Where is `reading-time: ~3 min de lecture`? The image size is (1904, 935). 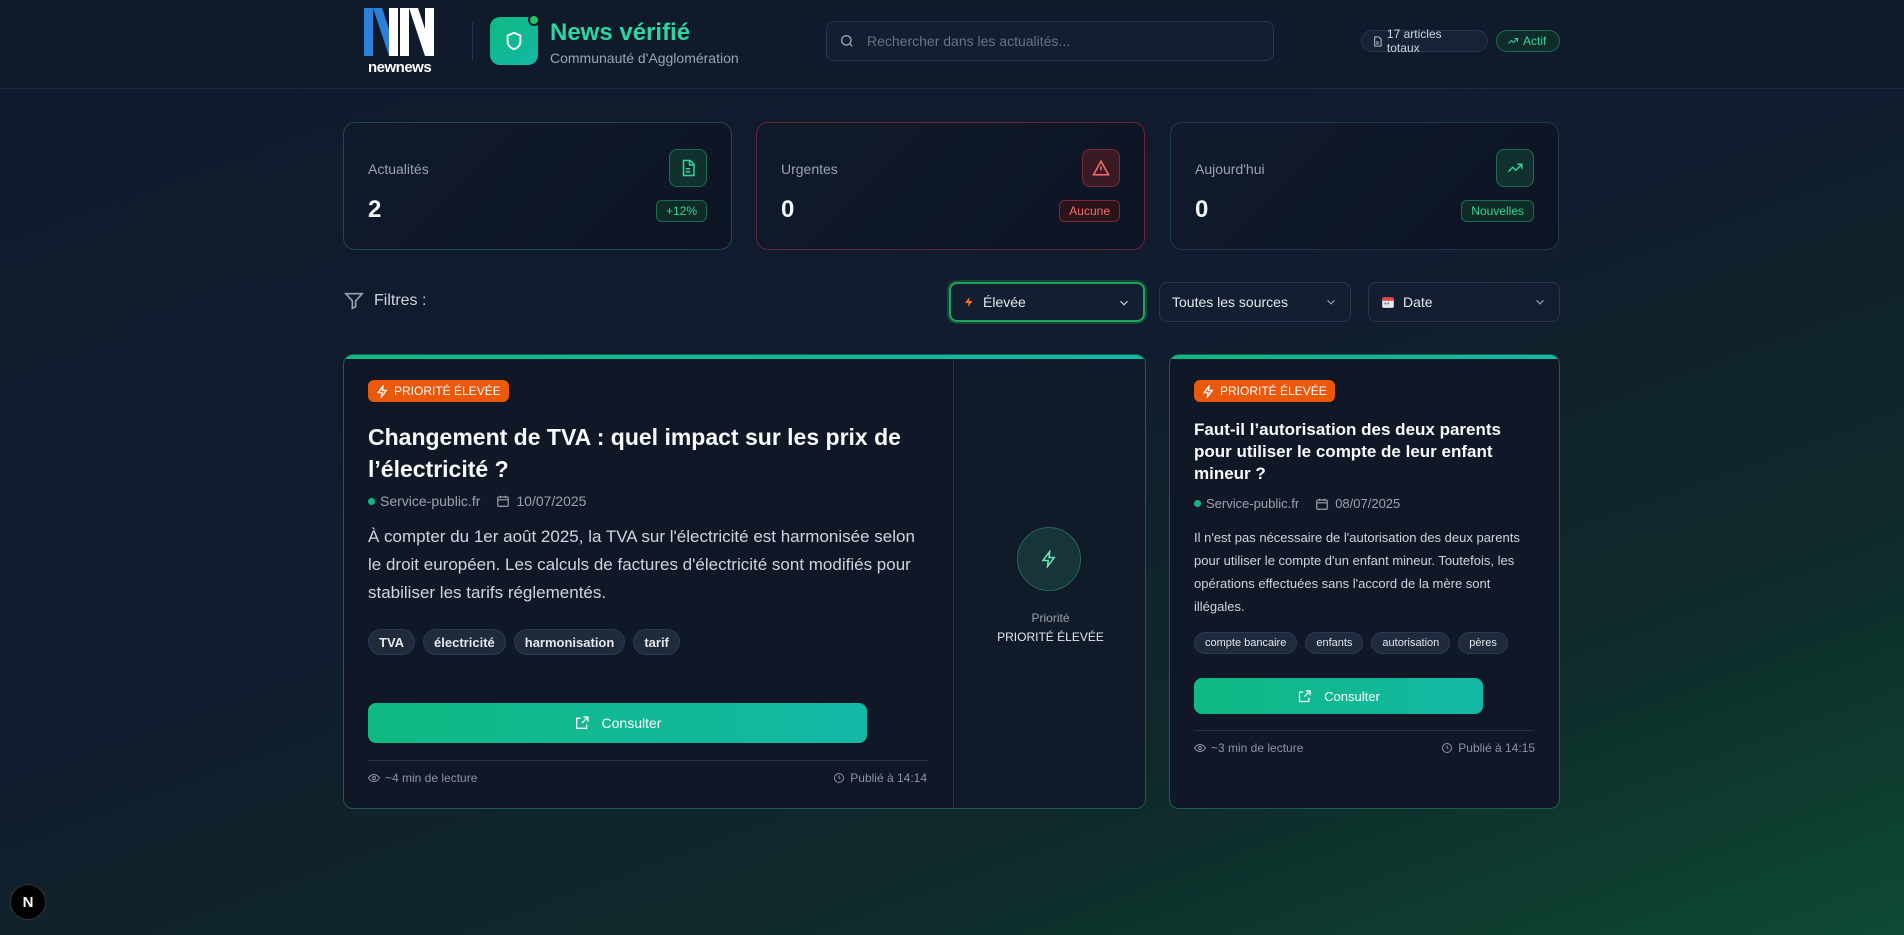 reading-time: ~3 min de lecture is located at coordinates (1248, 748).